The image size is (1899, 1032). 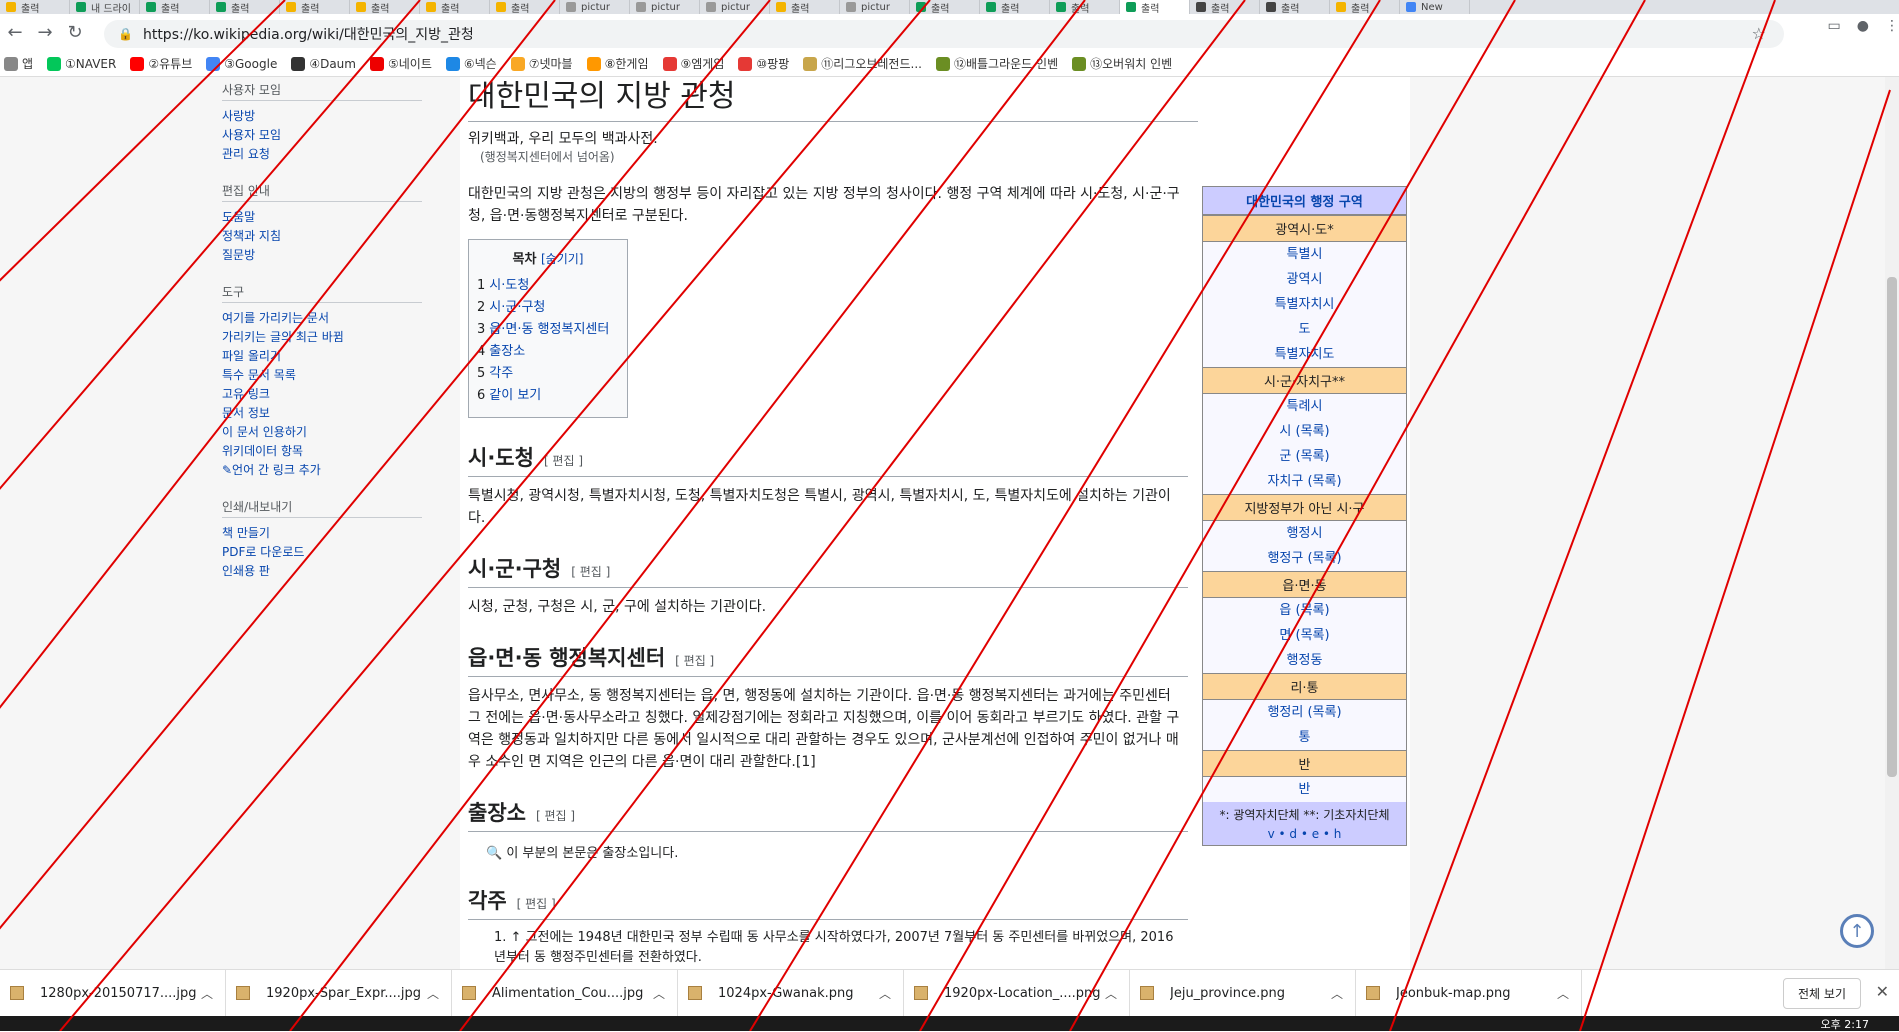 What do you see at coordinates (1304, 481) in the screenshot?
I see `navbox-link: 자치구 (목록)` at bounding box center [1304, 481].